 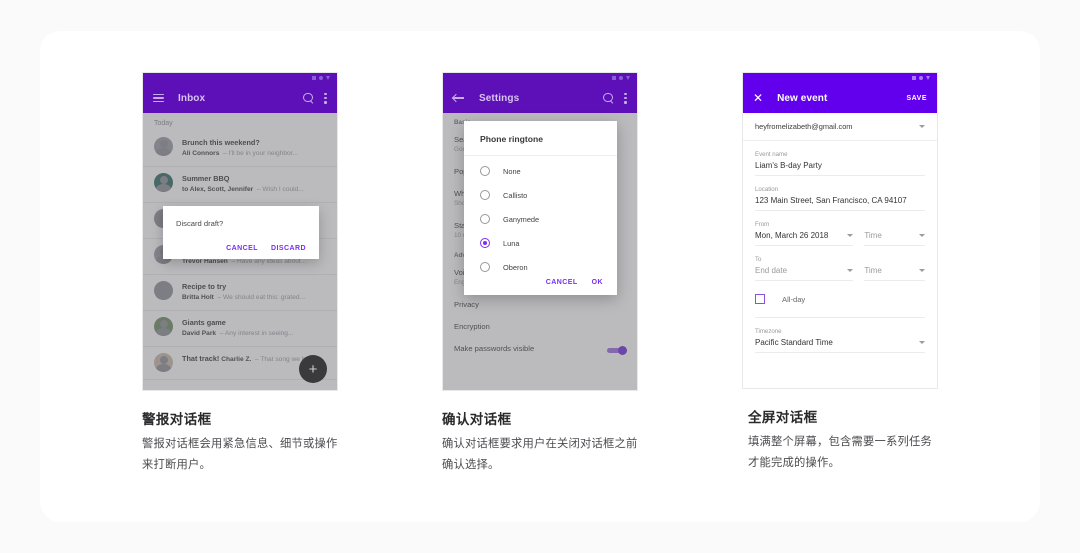 I want to click on alert-dialog-actions: CANCEL DISCARD, so click(x=241, y=248).